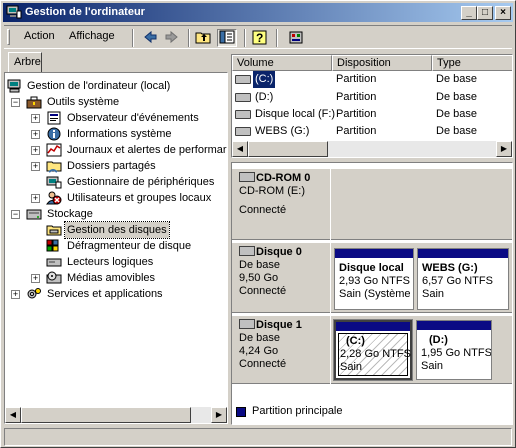 The width and height of the screenshot is (516, 448). I want to click on partition-name: Disque local, so click(371, 268).